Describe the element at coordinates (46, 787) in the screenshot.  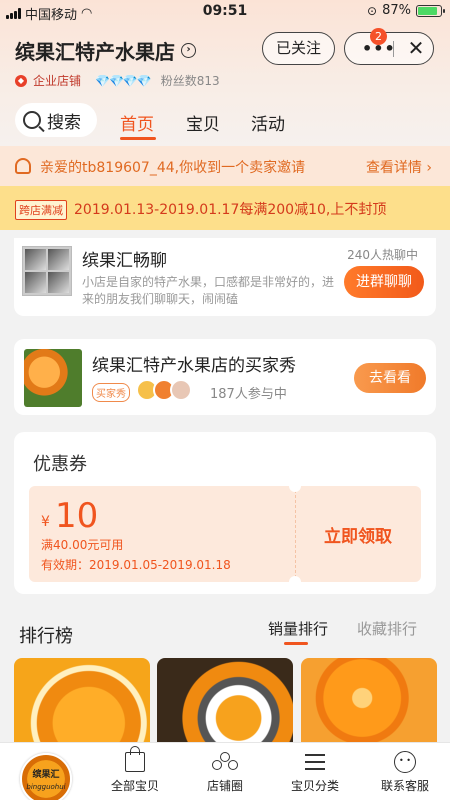
I see `shop-logo-subtext: bingguohui` at that location.